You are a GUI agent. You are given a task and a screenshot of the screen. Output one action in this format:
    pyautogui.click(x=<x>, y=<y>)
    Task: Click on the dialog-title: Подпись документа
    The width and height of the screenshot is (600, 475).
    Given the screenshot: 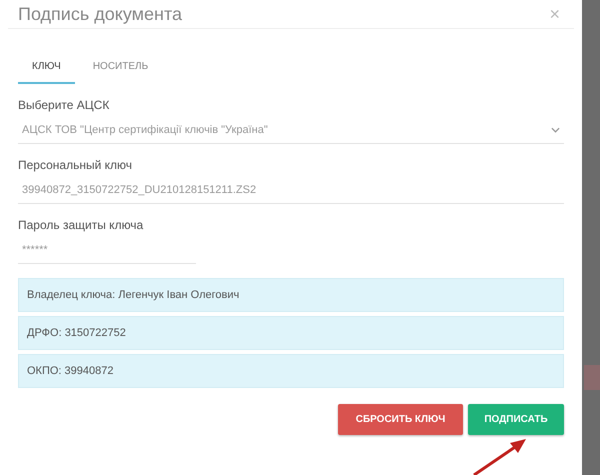 What is the action you would take?
    pyautogui.click(x=100, y=14)
    